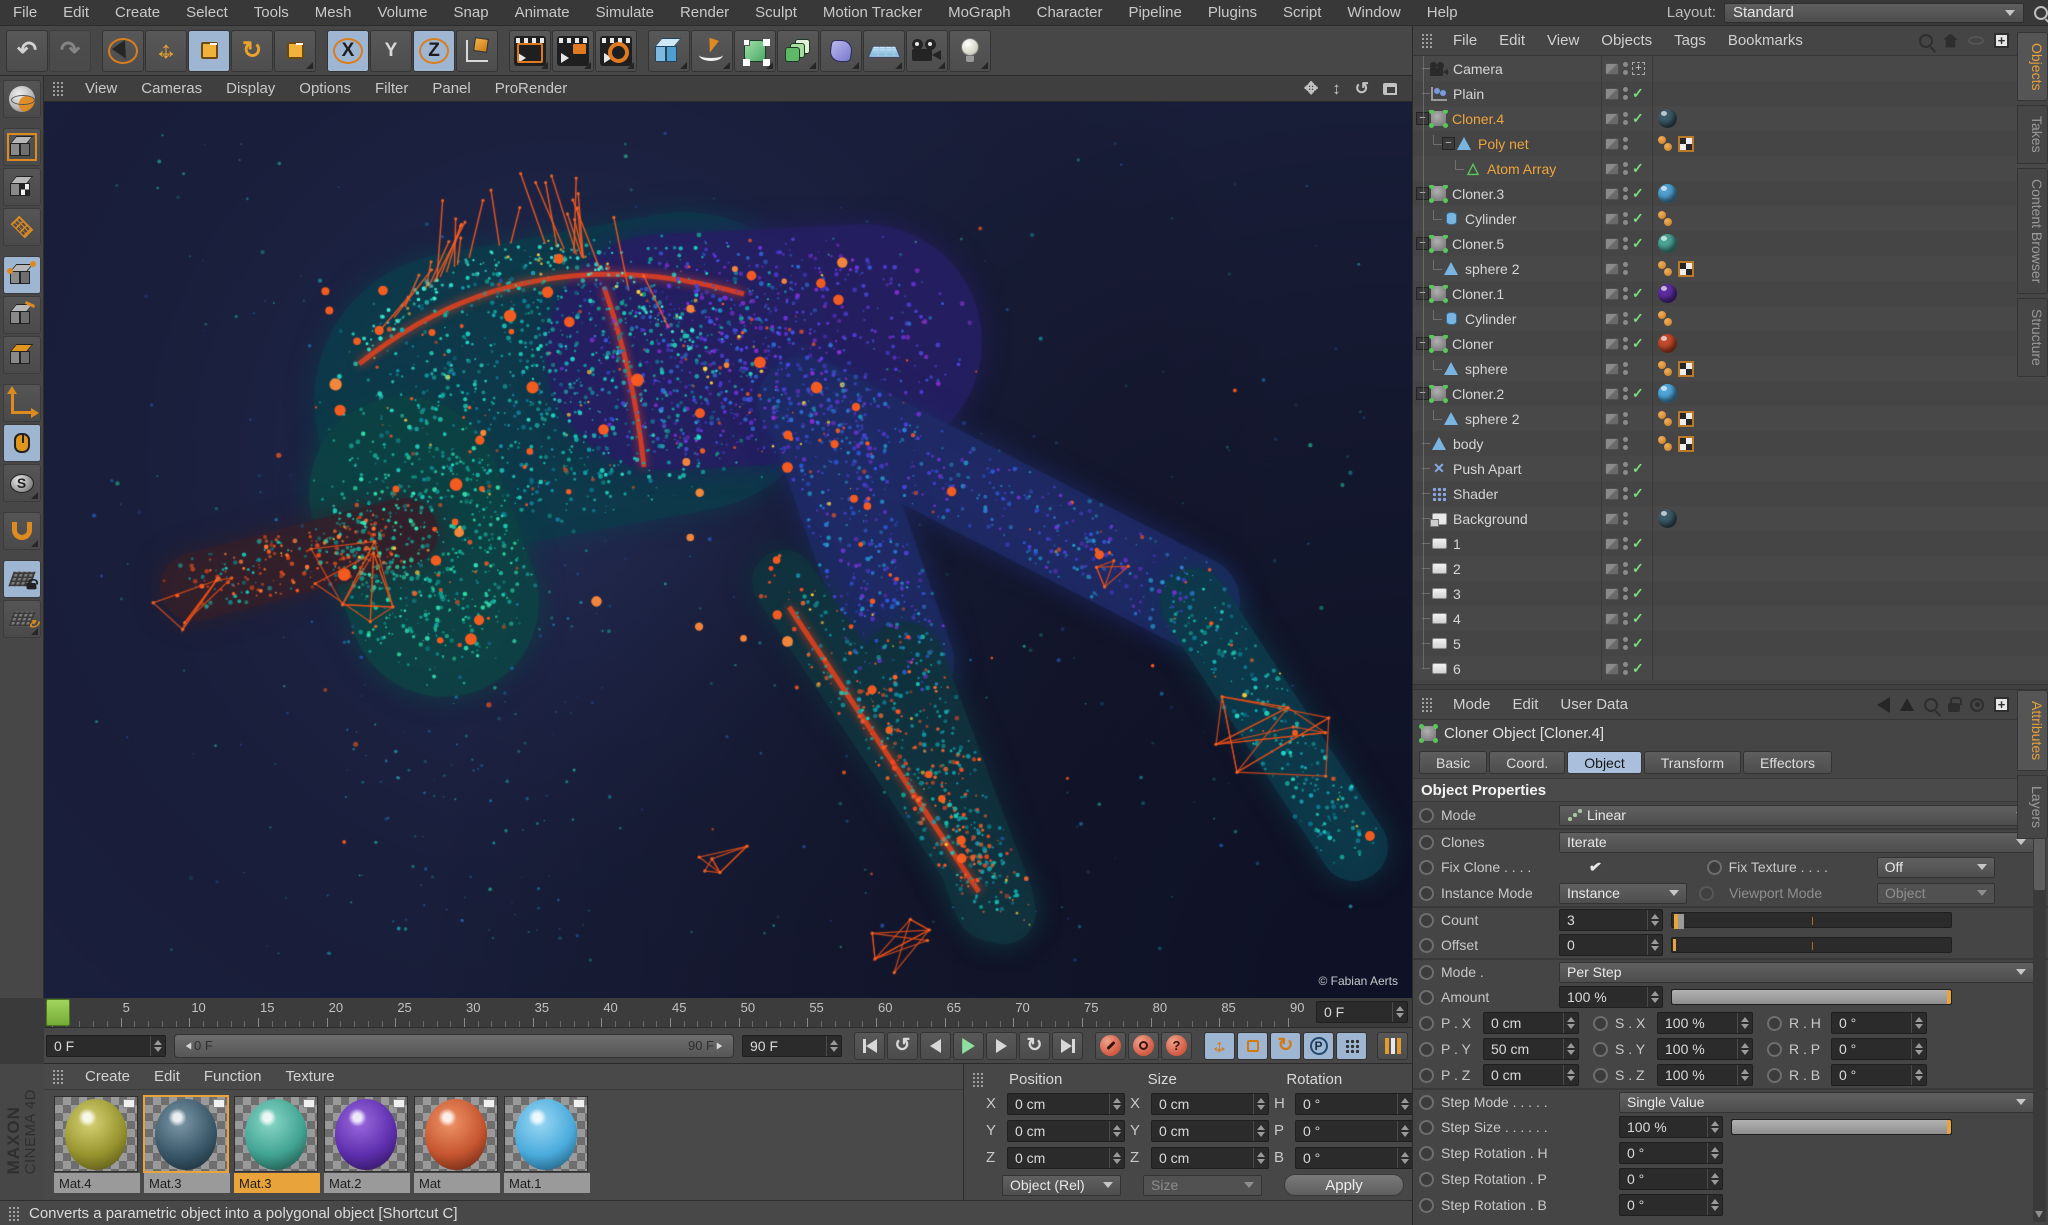  What do you see at coordinates (1302, 13) in the screenshot?
I see `menu-script: Script` at bounding box center [1302, 13].